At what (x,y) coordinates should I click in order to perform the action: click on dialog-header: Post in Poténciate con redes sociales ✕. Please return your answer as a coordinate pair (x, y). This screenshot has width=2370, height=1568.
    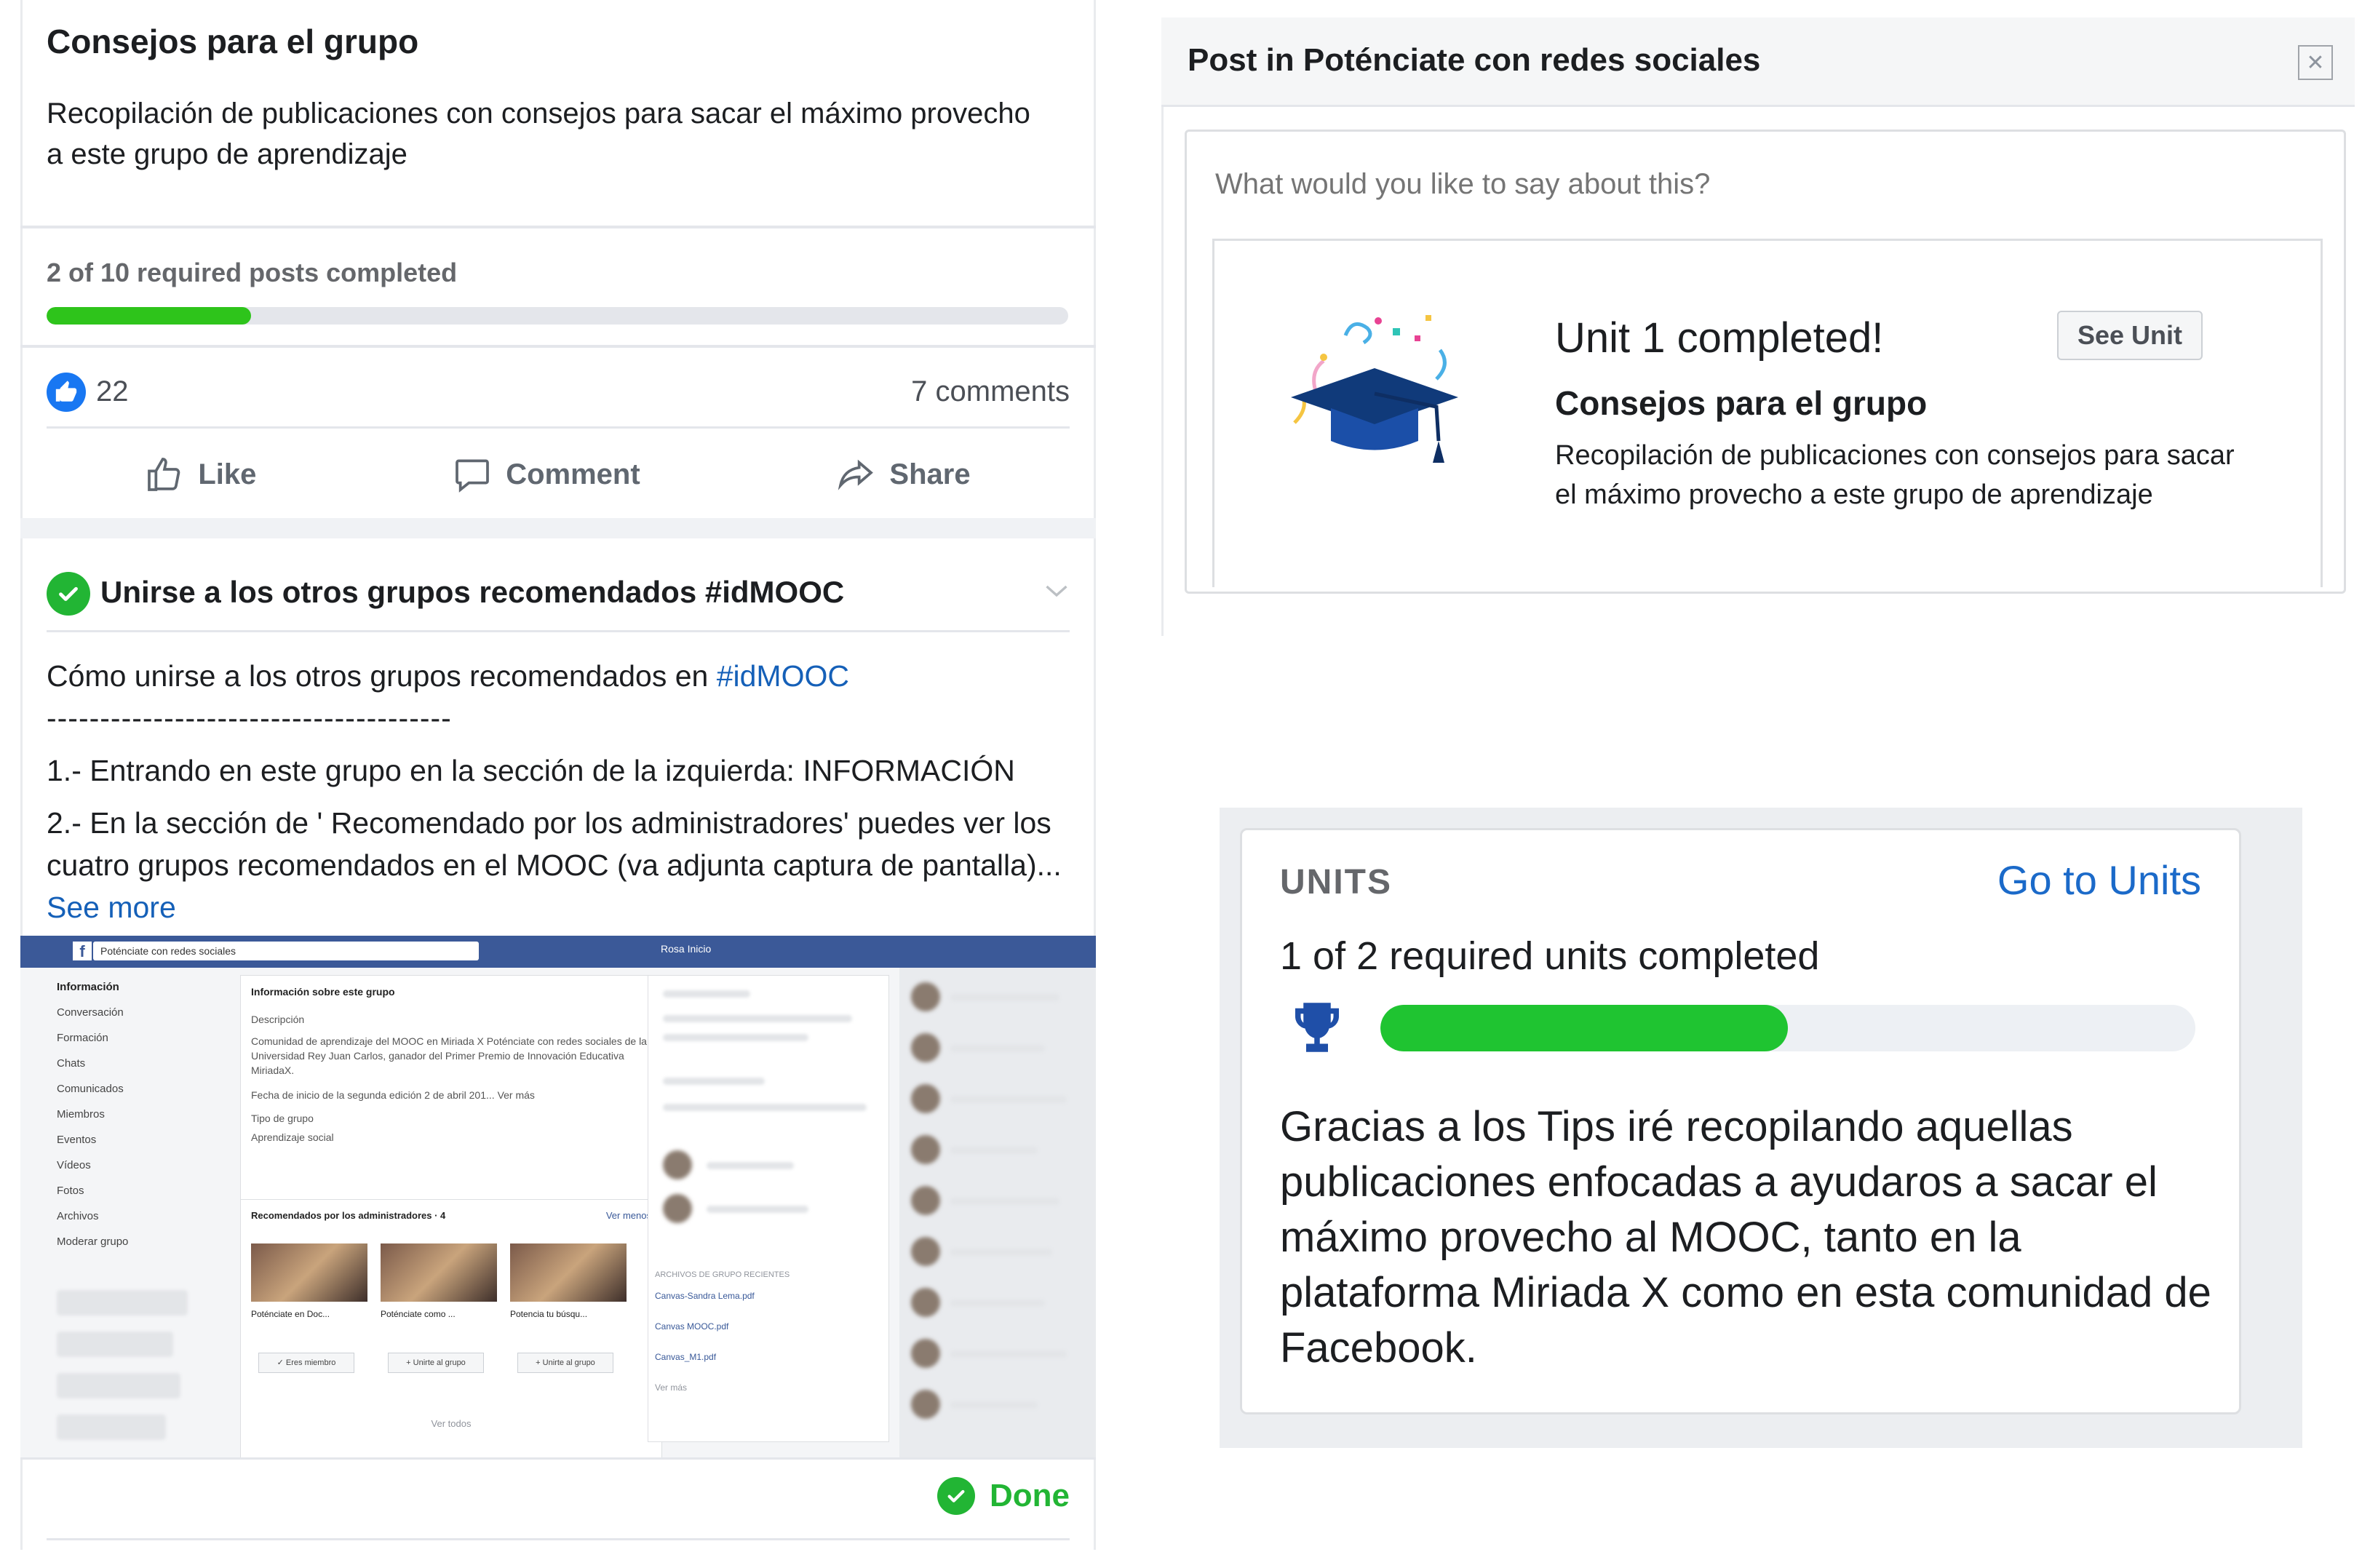
    Looking at the image, I should click on (1758, 62).